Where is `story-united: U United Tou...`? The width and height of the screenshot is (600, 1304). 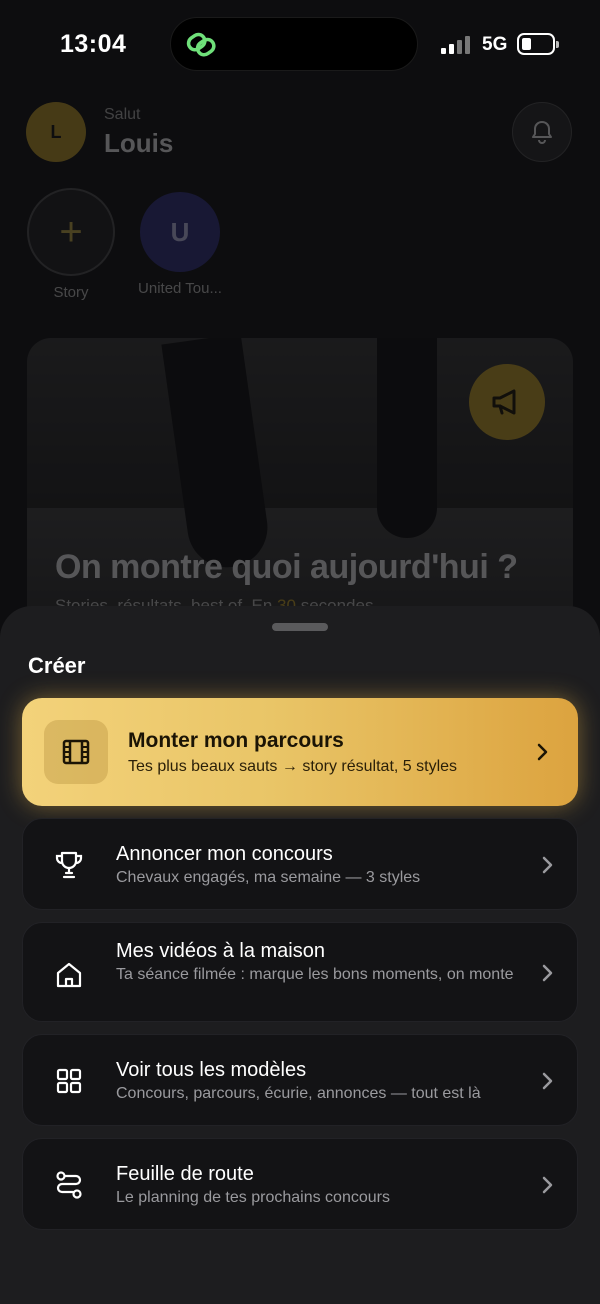 story-united: U United Tou... is located at coordinates (180, 242).